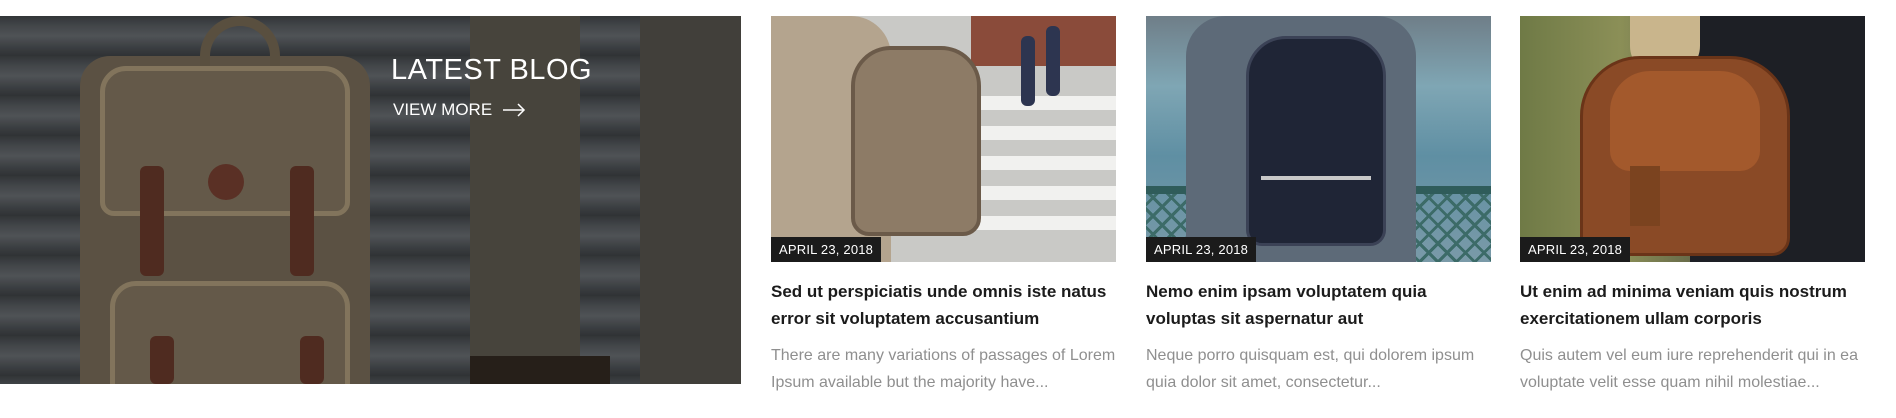 This screenshot has height=418, width=1896. Describe the element at coordinates (514, 110) in the screenshot. I see `arrow-right-icon` at that location.